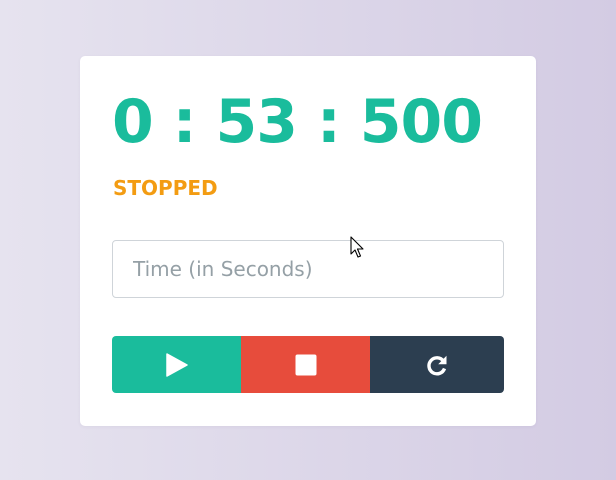  I want to click on play-button, so click(176, 364).